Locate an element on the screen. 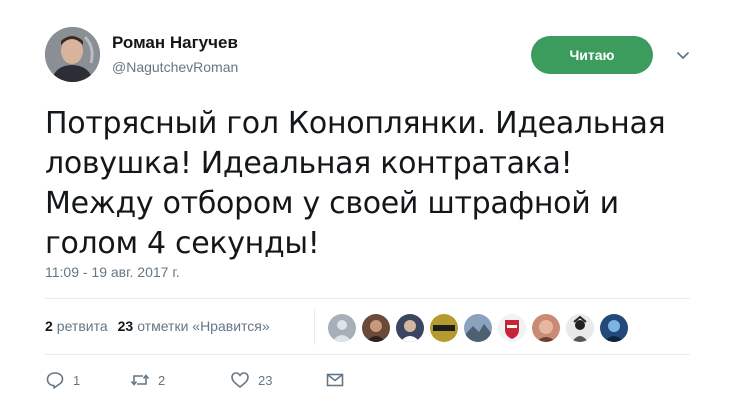  retweet-button: 2 is located at coordinates (180, 380).